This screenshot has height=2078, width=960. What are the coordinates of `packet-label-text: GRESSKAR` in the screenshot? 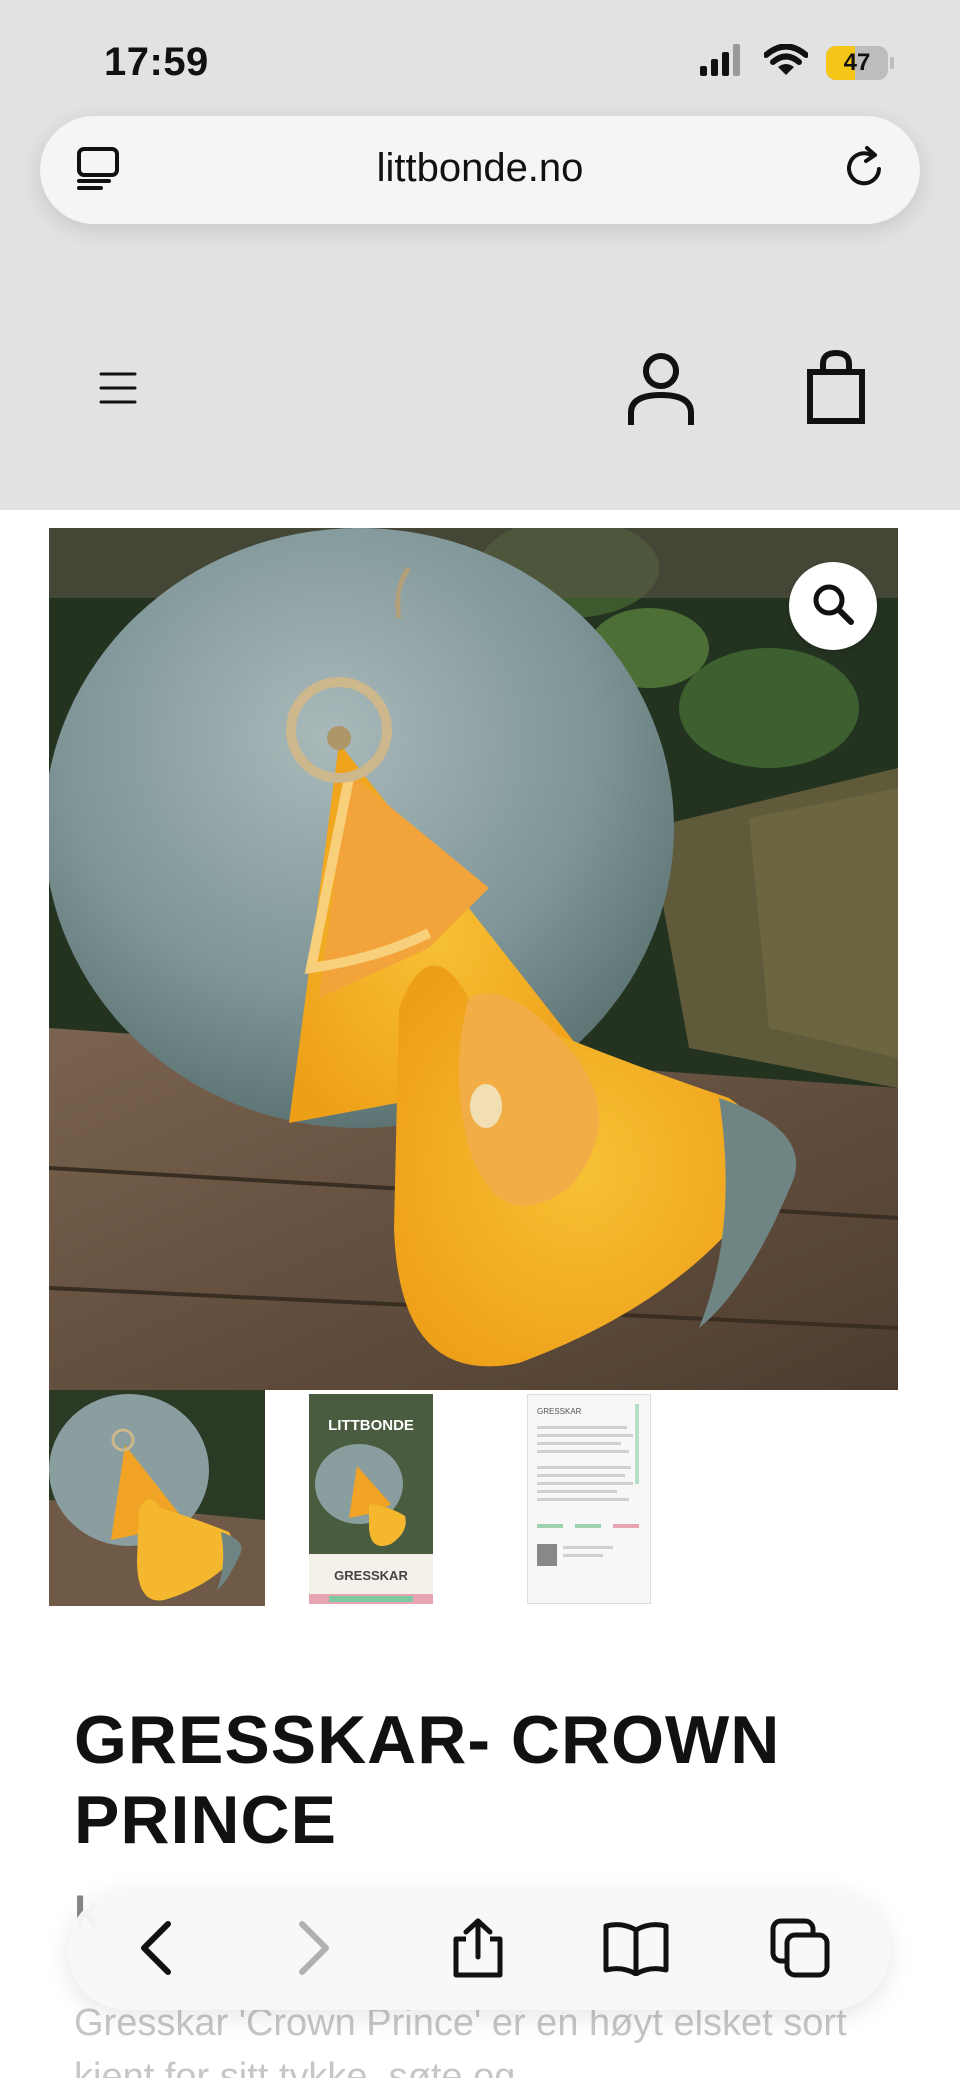 It's located at (371, 1575).